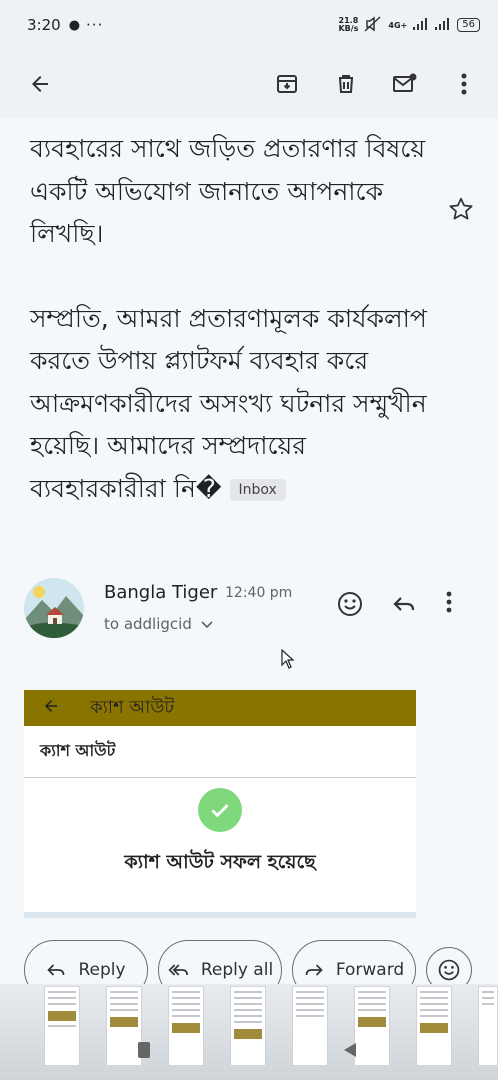 Image resolution: width=498 pixels, height=1080 pixels. Describe the element at coordinates (405, 84) in the screenshot. I see `mark-unread-icon` at that location.